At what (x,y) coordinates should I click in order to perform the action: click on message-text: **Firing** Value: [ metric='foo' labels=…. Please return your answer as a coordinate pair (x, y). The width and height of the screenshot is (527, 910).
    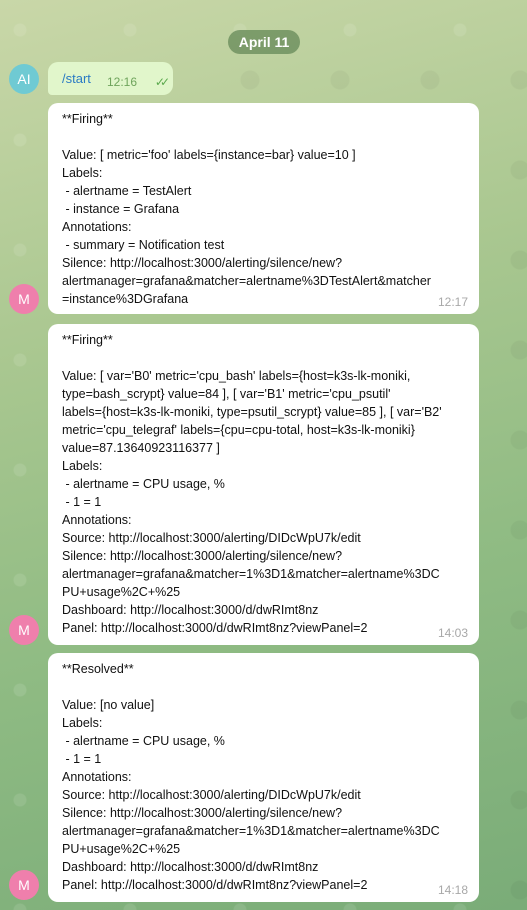
    Looking at the image, I should click on (246, 209).